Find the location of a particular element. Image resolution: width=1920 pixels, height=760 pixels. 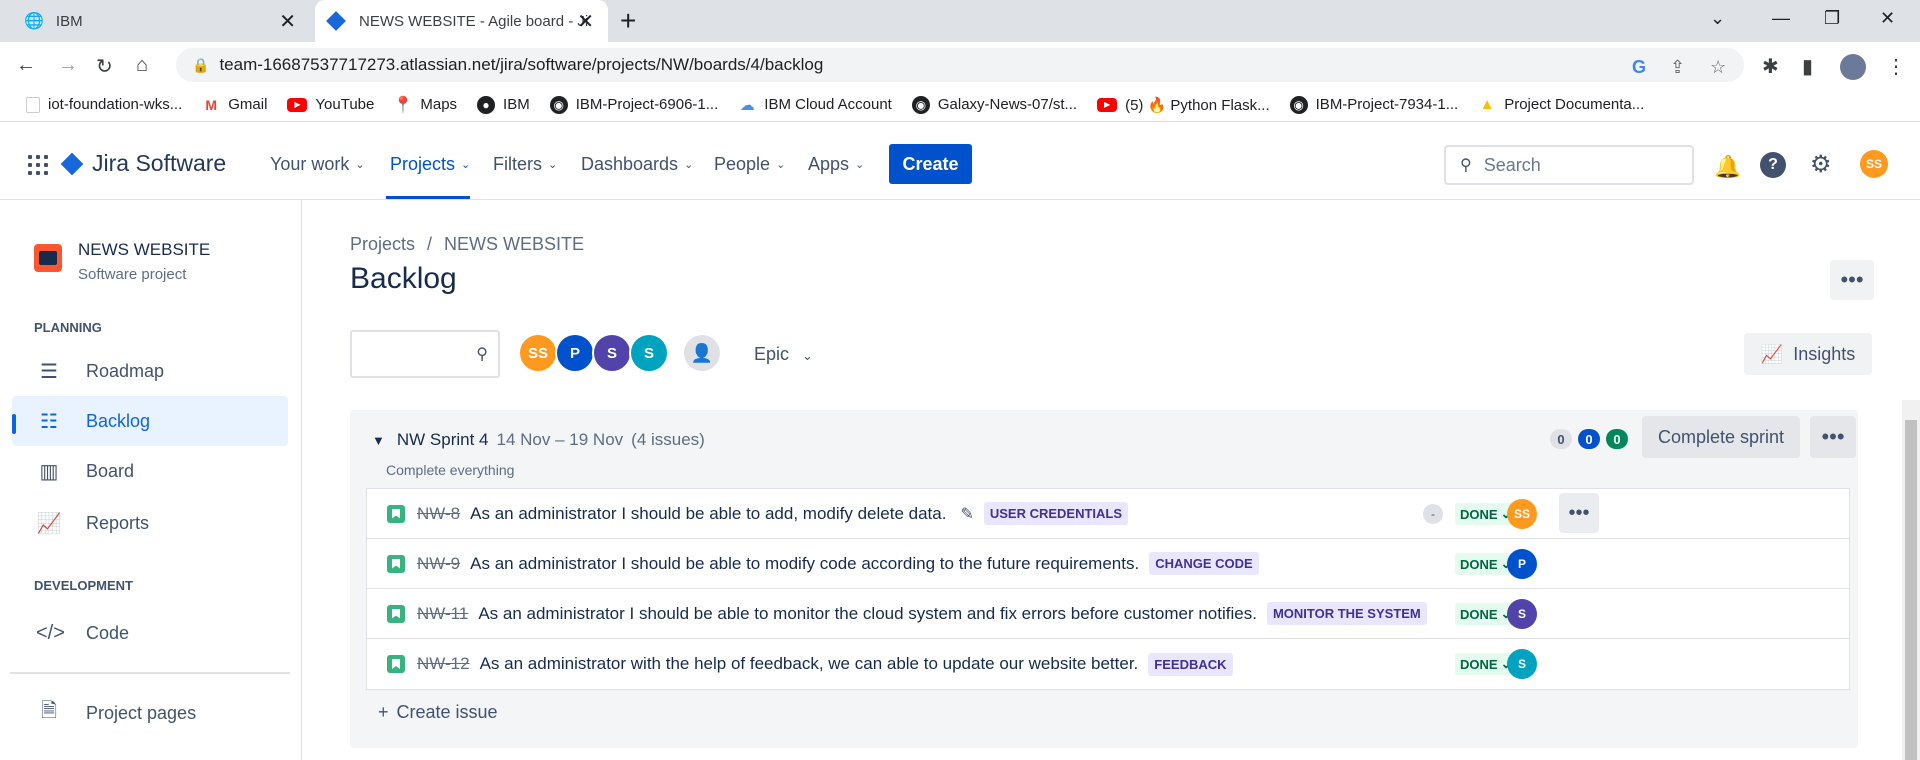

back-icon: ← is located at coordinates (26, 65).